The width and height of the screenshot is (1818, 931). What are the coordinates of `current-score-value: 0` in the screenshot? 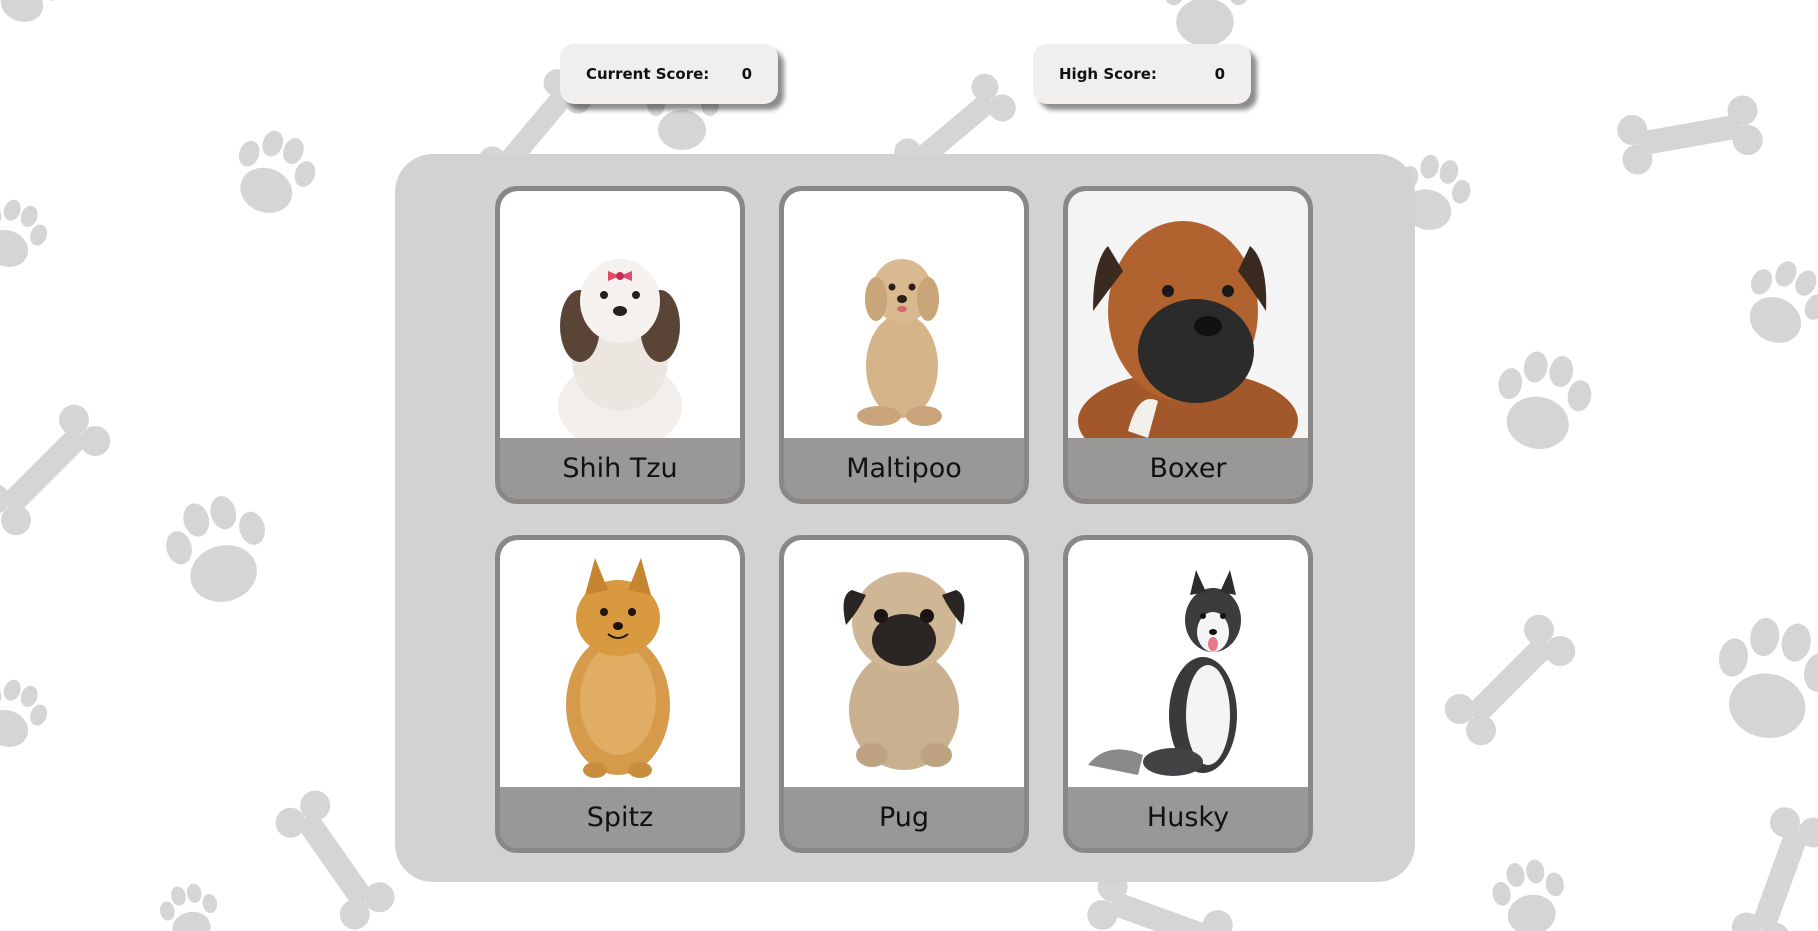 It's located at (746, 74).